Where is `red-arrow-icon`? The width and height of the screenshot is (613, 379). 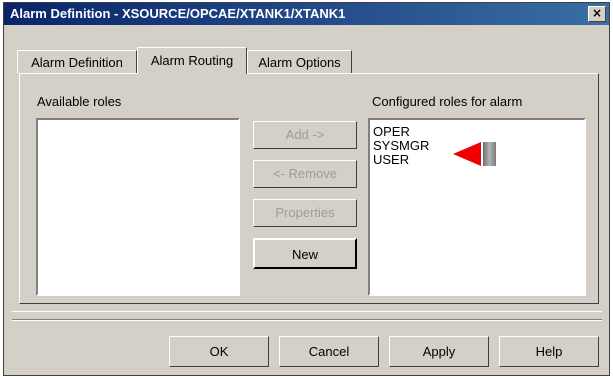
red-arrow-icon is located at coordinates (467, 154).